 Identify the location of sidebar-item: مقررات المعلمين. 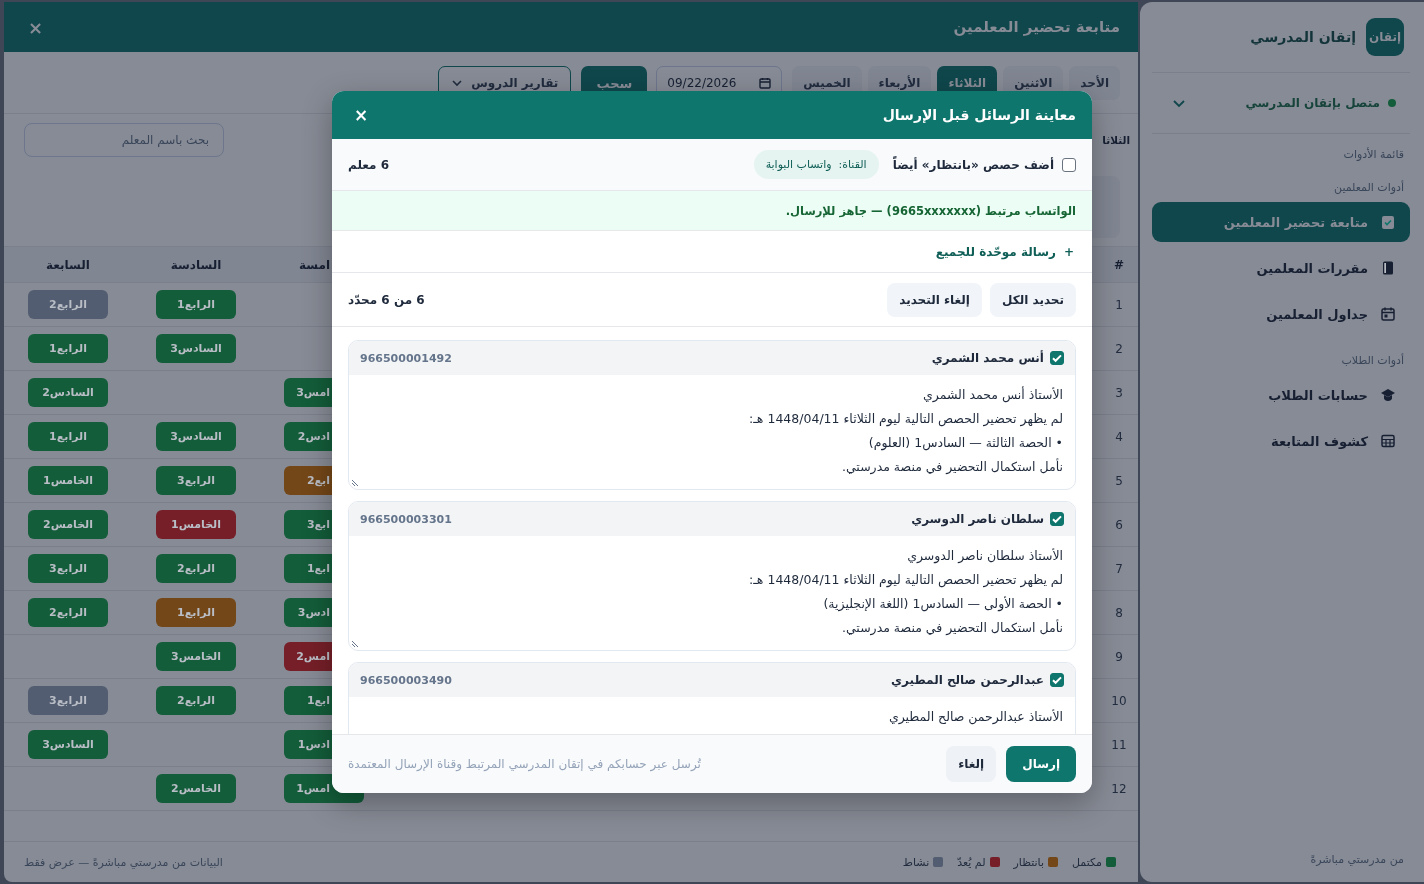
(1281, 268).